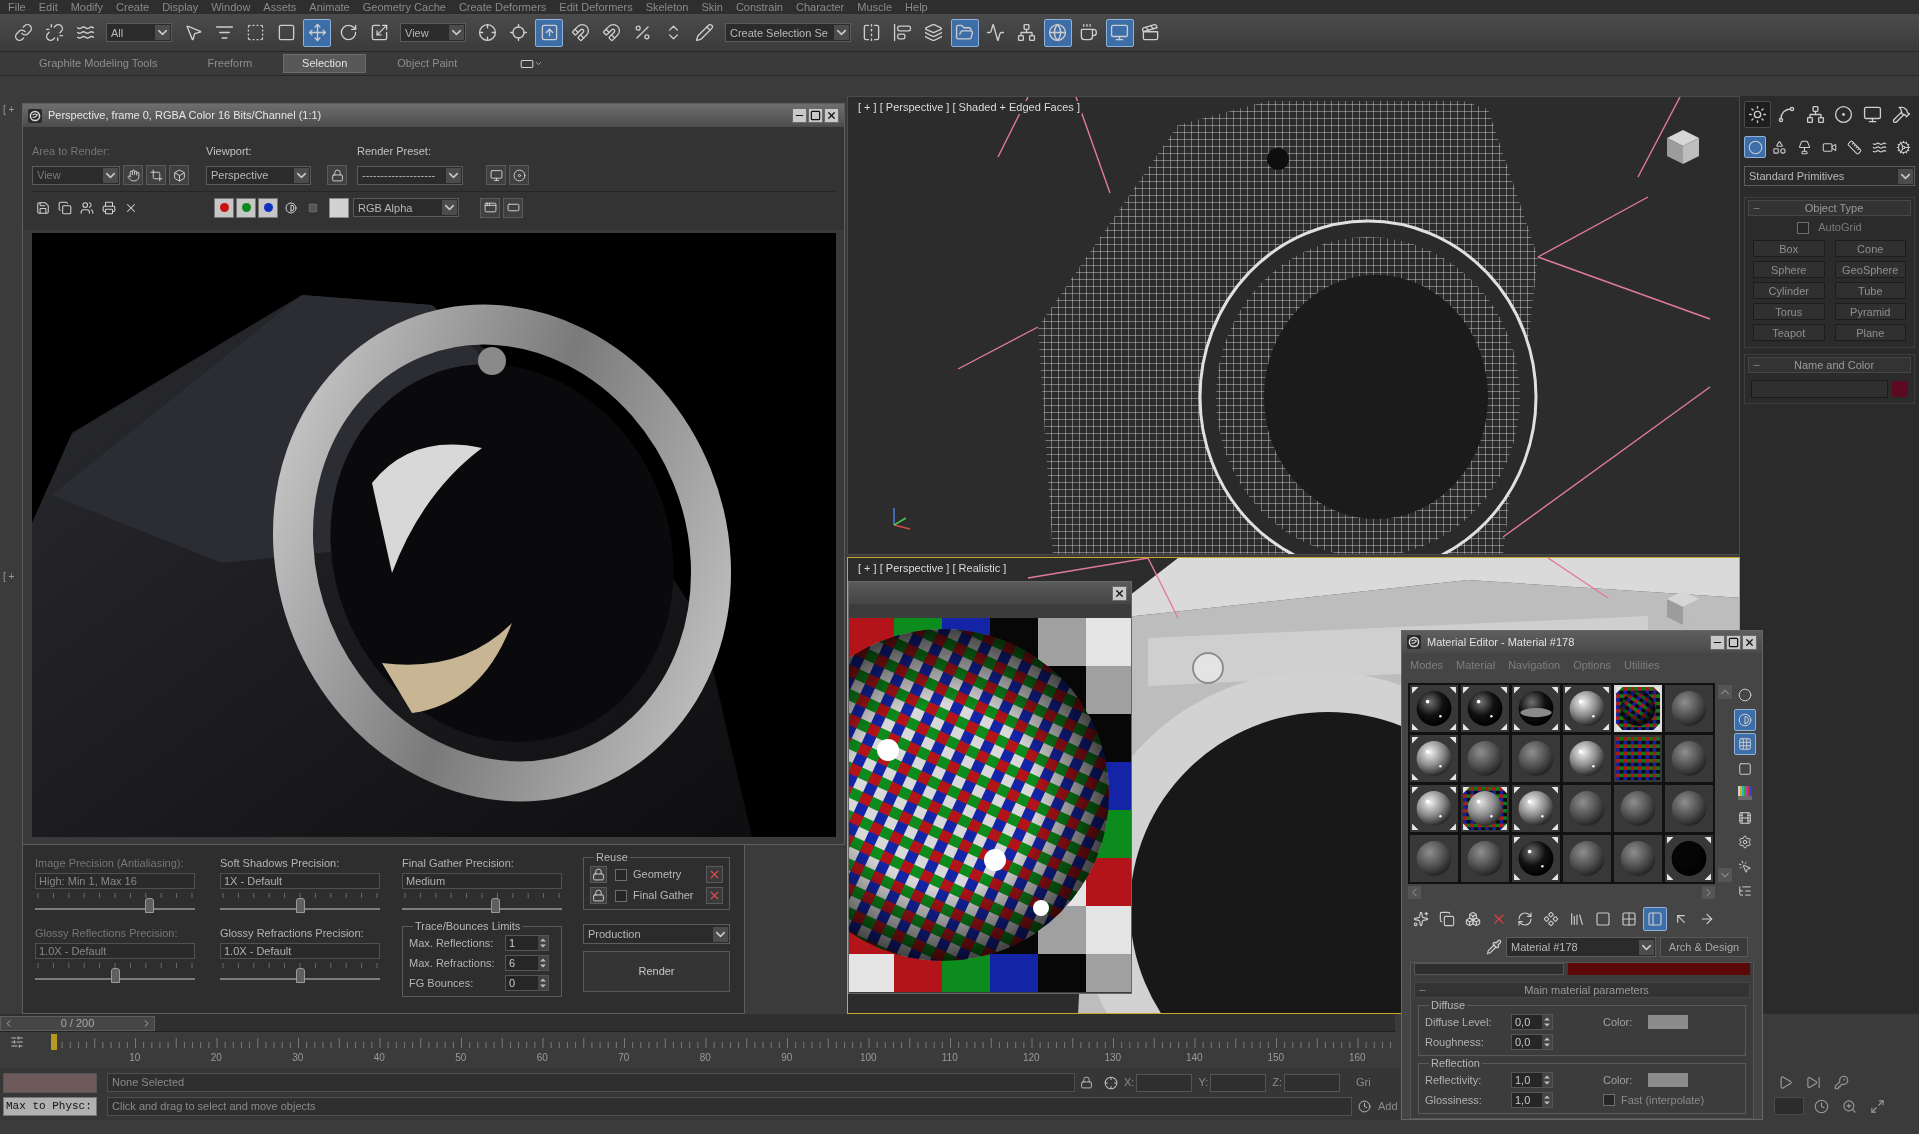 The image size is (1919, 1134). What do you see at coordinates (280, 7) in the screenshot?
I see `menu-item: Assets` at bounding box center [280, 7].